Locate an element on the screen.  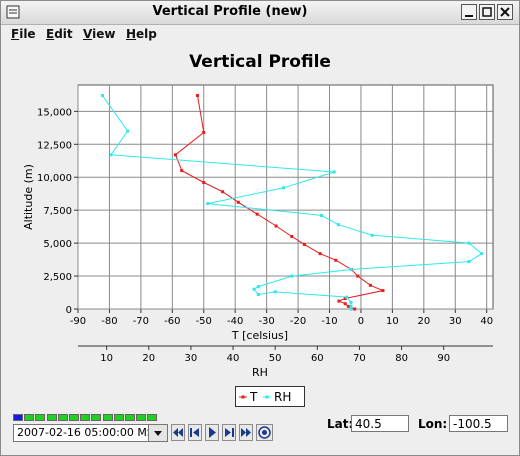
t-tick-label: 0 is located at coordinates (361, 321).